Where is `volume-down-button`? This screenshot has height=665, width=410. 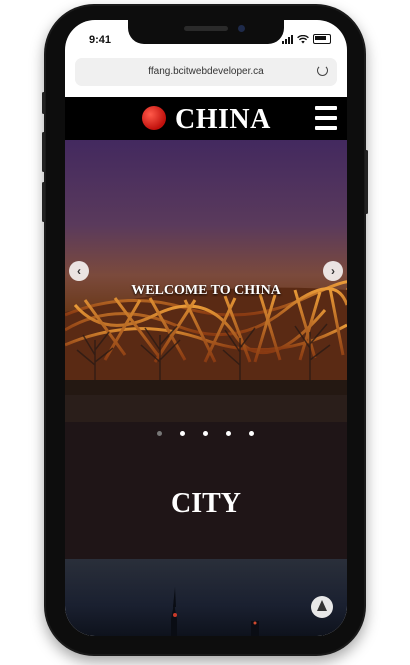
volume-down-button is located at coordinates (43, 202).